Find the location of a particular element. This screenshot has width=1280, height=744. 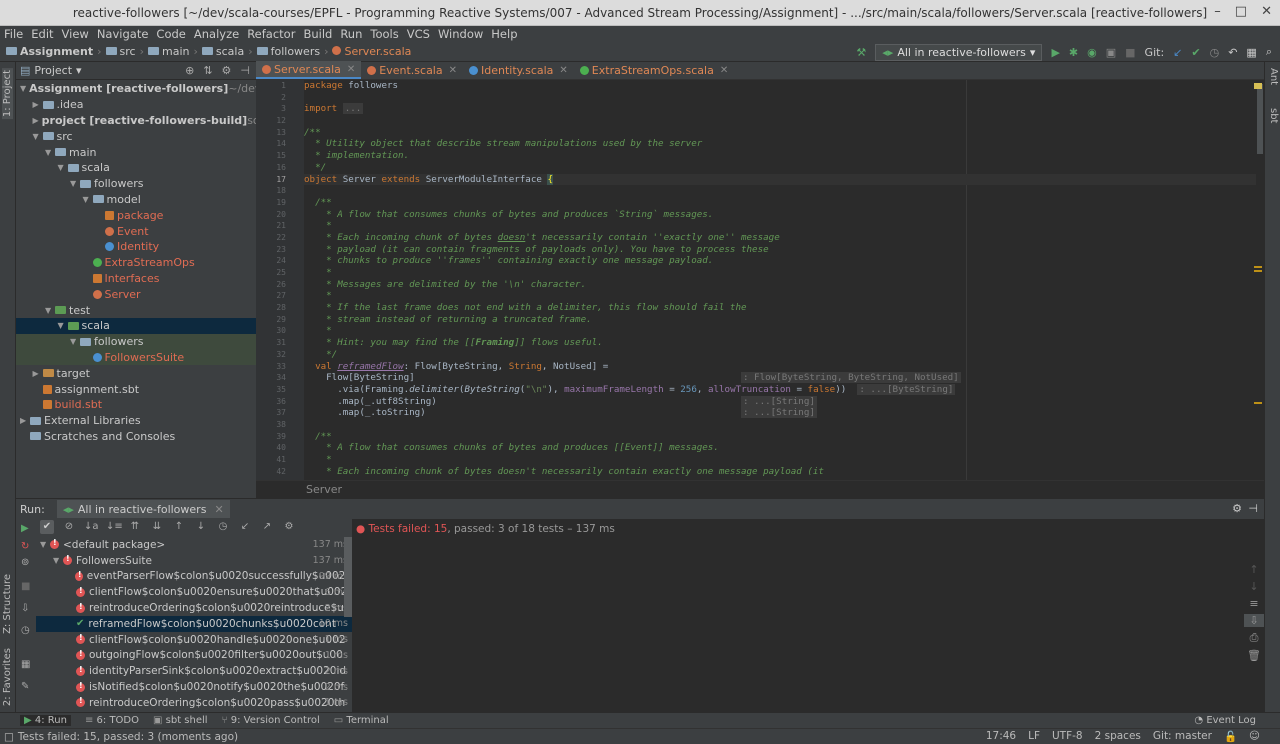

git-history-icon: ◷ is located at coordinates (1215, 52).